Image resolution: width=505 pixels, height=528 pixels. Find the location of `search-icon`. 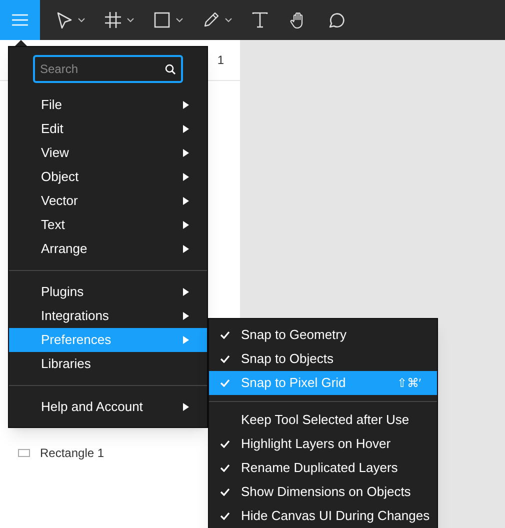

search-icon is located at coordinates (170, 69).